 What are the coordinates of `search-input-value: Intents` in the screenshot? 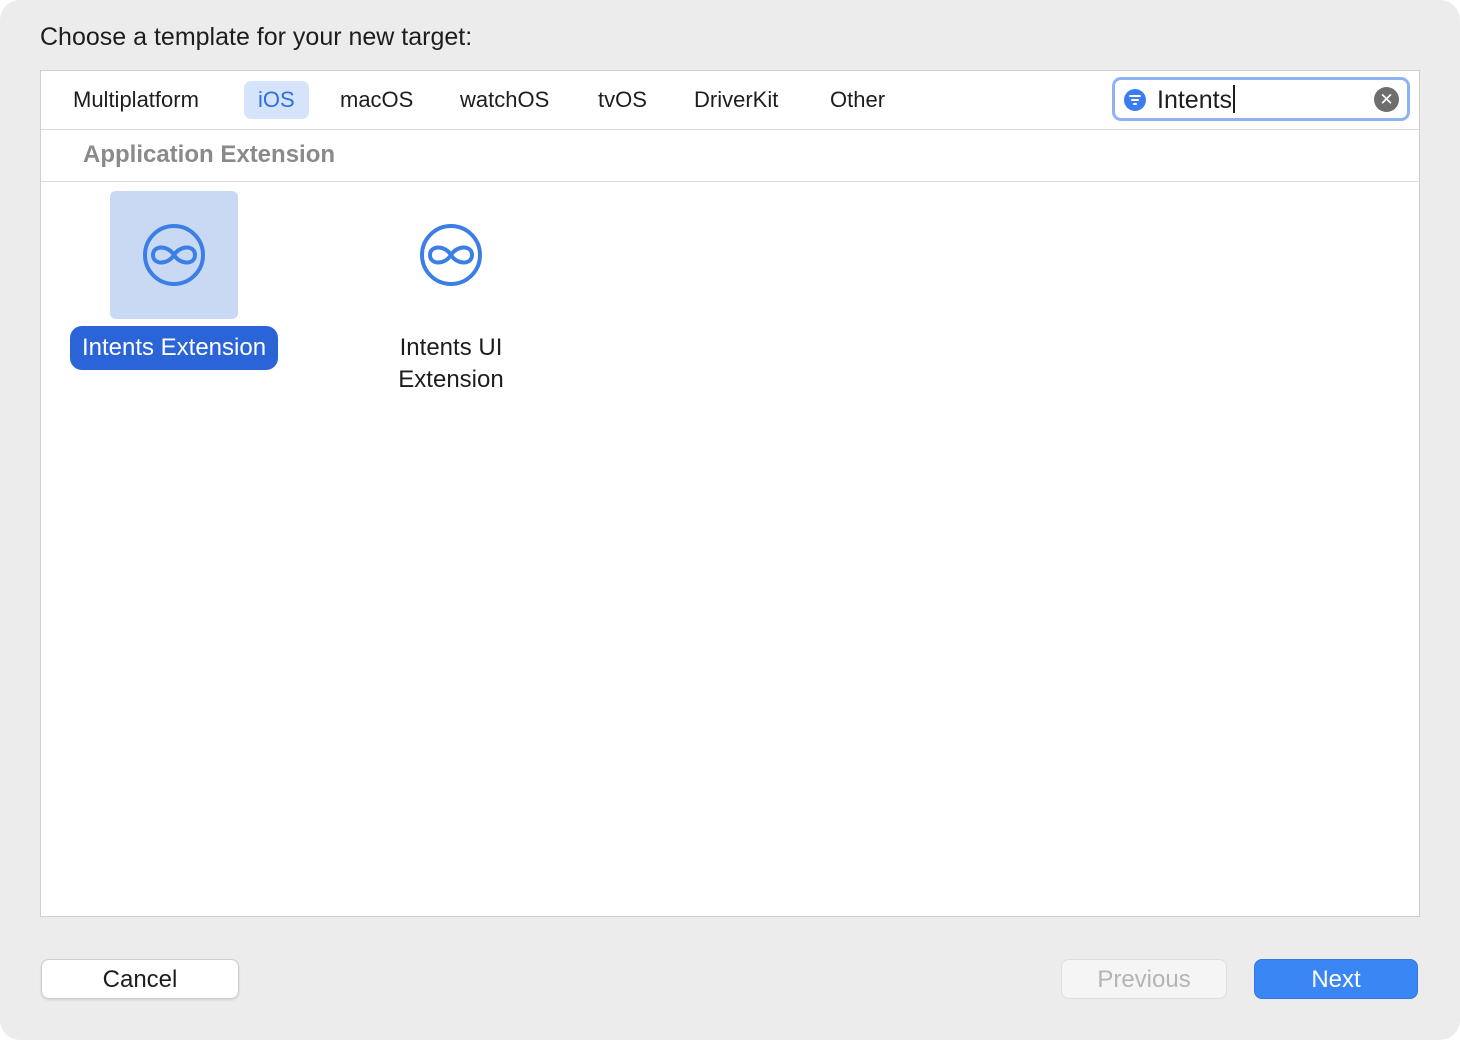 It's located at (1195, 100).